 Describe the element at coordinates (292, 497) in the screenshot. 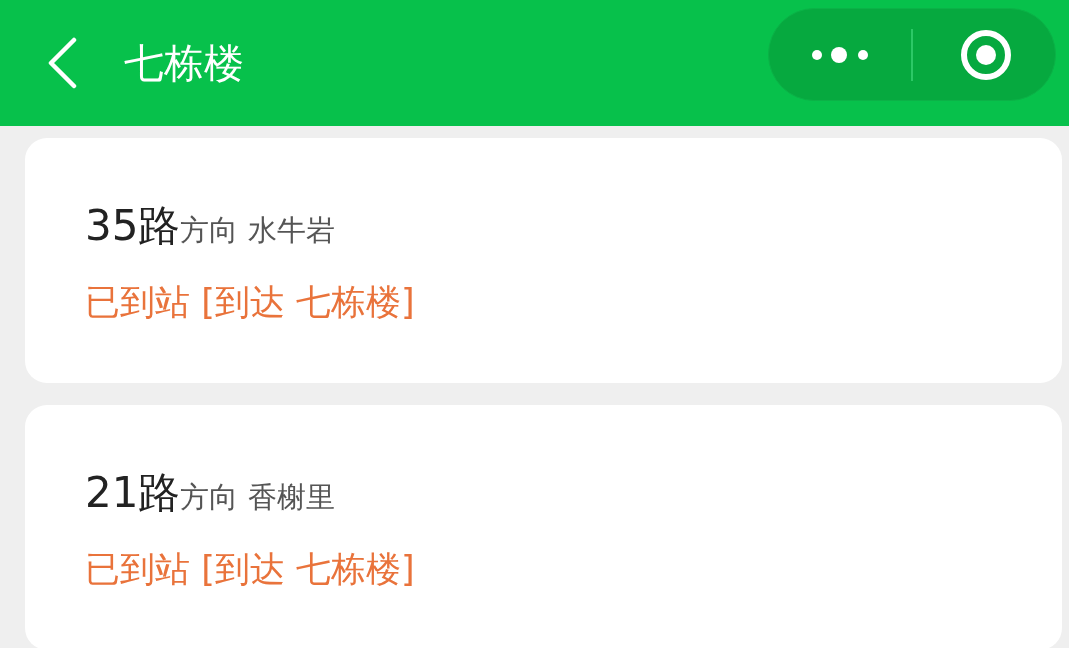

I see `destination-name: 香榭里` at that location.